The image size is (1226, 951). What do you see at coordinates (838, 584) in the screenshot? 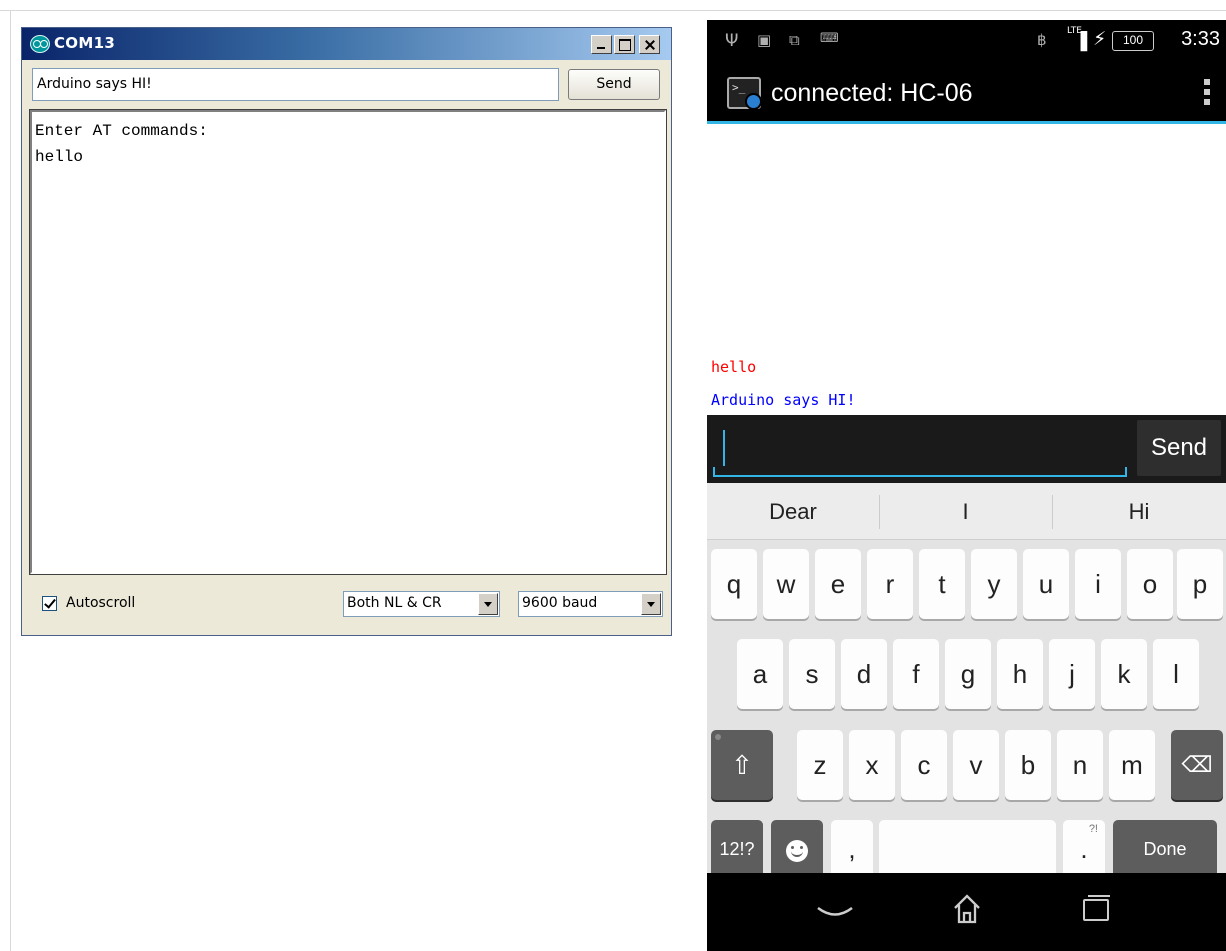
I see `key: e` at bounding box center [838, 584].